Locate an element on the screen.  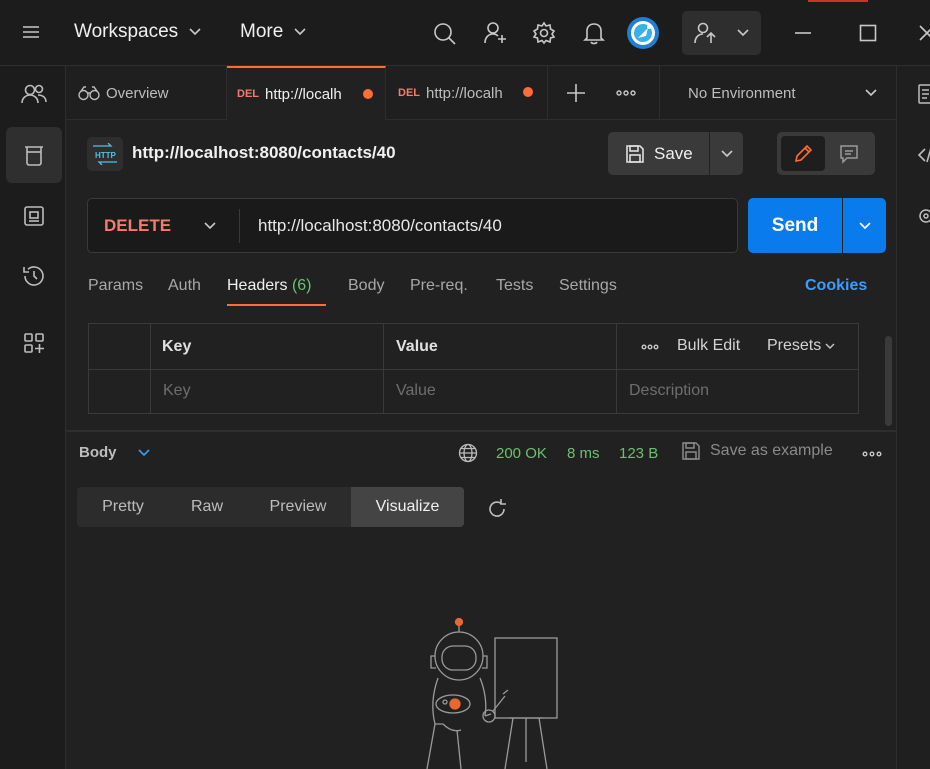
pencil-icon is located at coordinates (803, 154).